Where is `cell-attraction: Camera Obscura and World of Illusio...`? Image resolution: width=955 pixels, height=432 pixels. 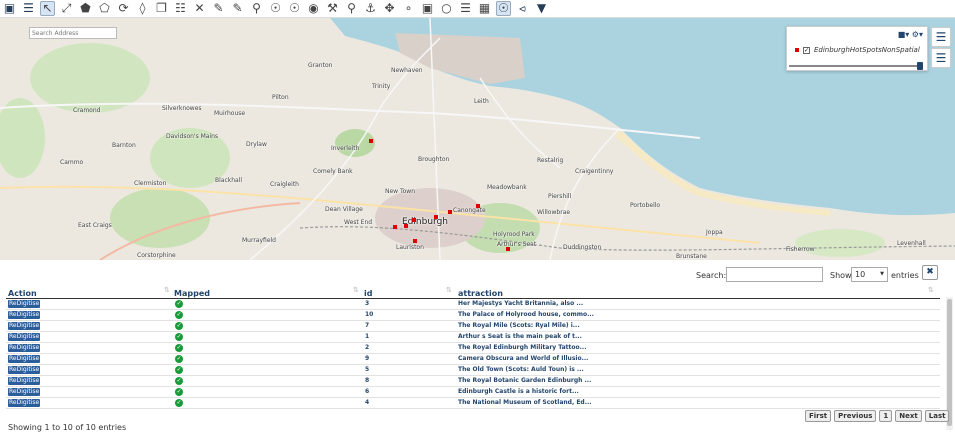
cell-attraction: Camera Obscura and World of Illusio... is located at coordinates (523, 358).